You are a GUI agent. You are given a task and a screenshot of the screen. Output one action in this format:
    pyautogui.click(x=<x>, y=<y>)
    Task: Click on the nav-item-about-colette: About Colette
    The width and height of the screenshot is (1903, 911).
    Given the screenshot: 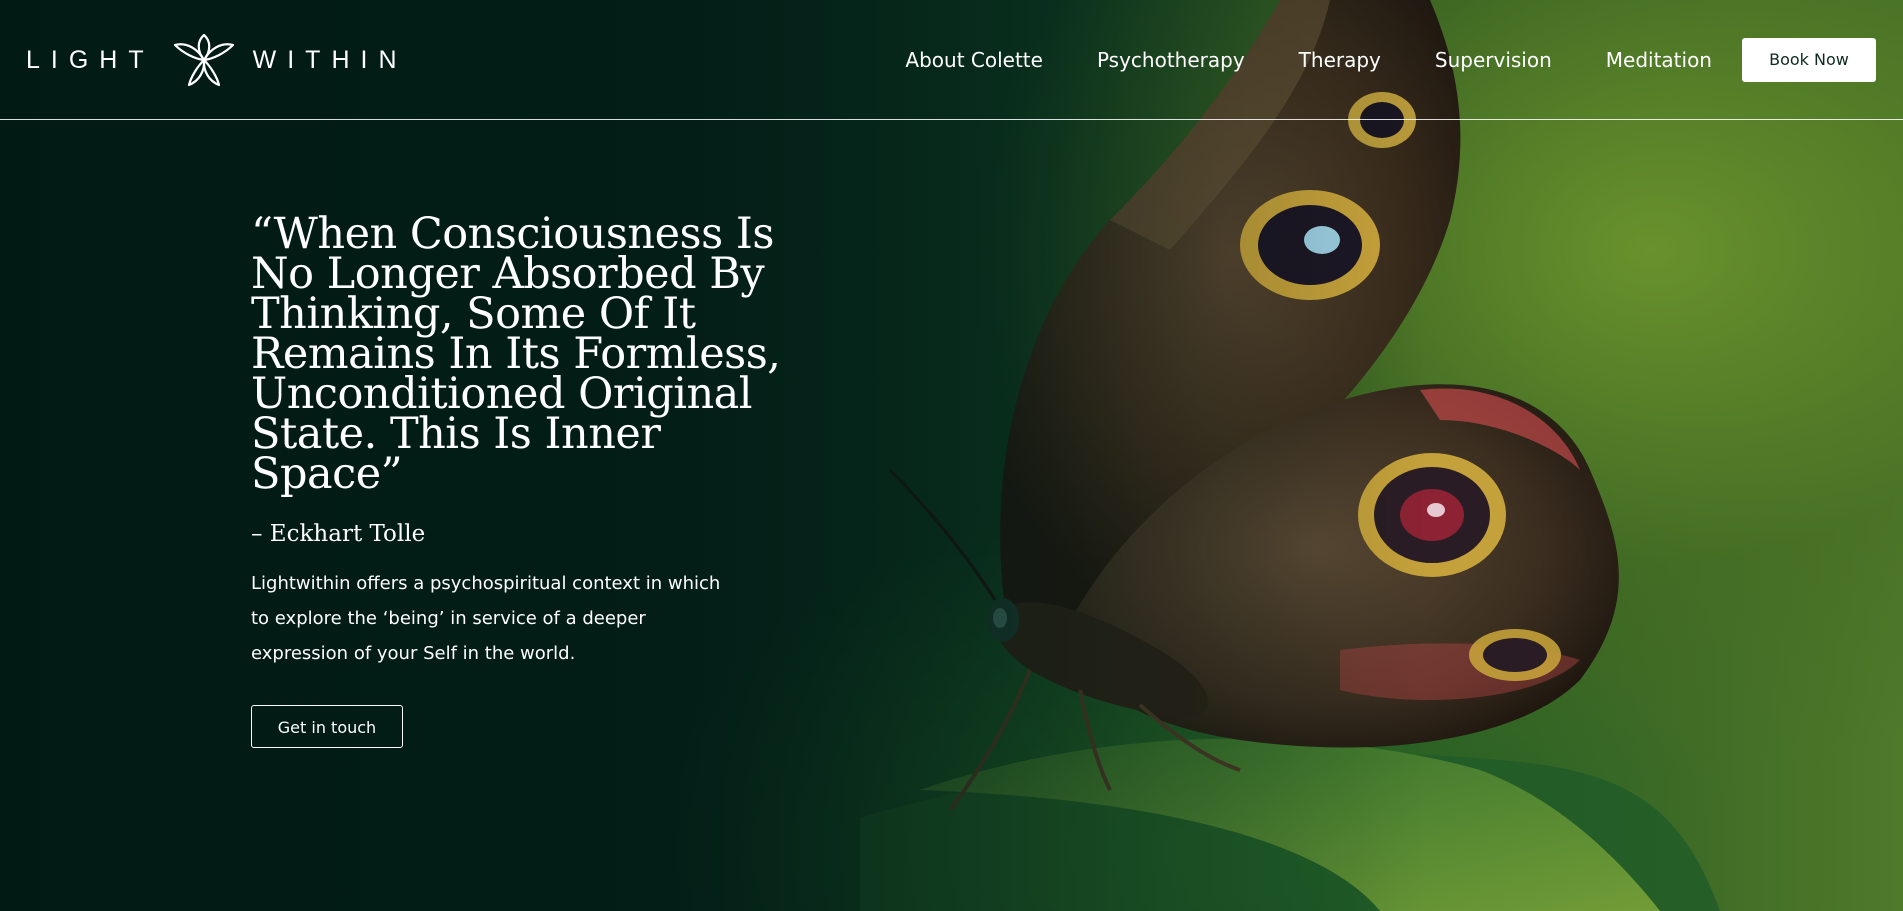 What is the action you would take?
    pyautogui.click(x=974, y=60)
    